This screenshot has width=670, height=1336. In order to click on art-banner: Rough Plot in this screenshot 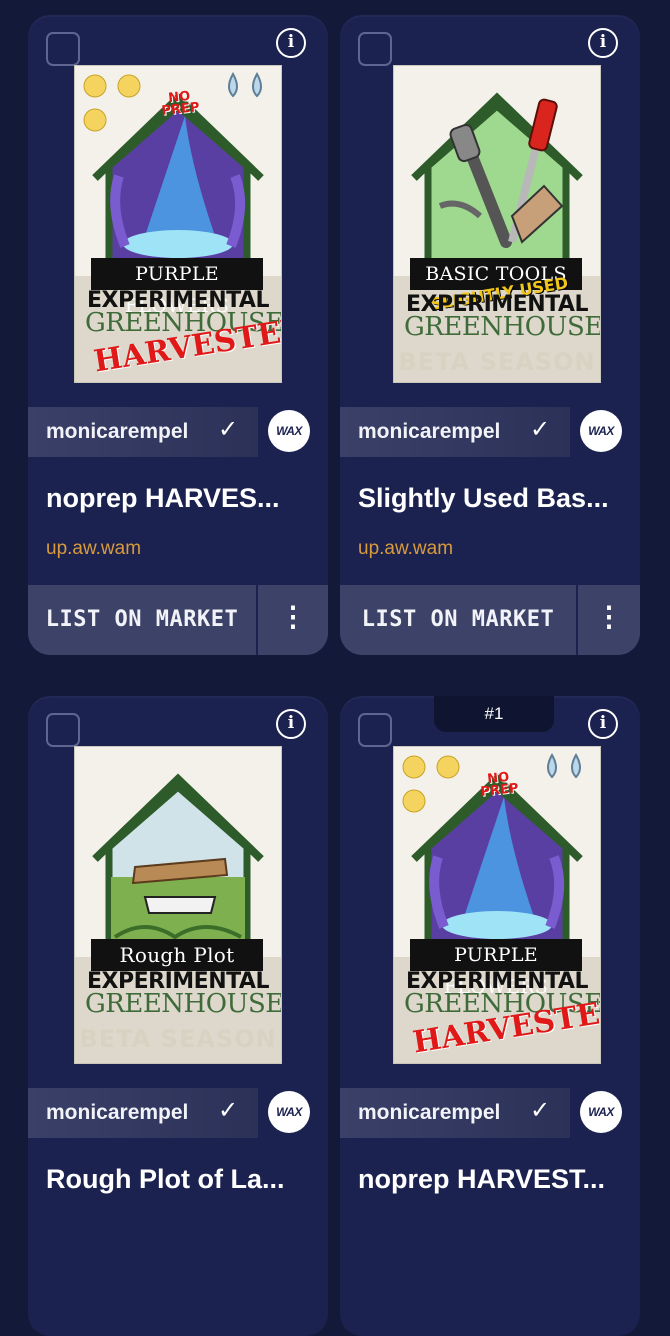, I will do `click(177, 955)`.